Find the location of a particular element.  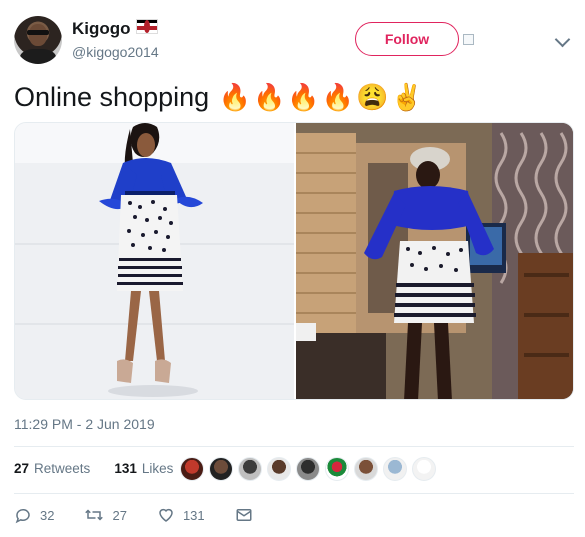

like-count: 131 is located at coordinates (193, 515).